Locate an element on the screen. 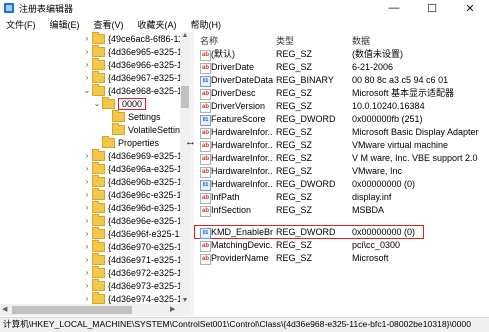 This screenshot has width=489, height=332. tree-item-expanded: ⌄ {4d36e968-e325-11 is located at coordinates (134, 90).